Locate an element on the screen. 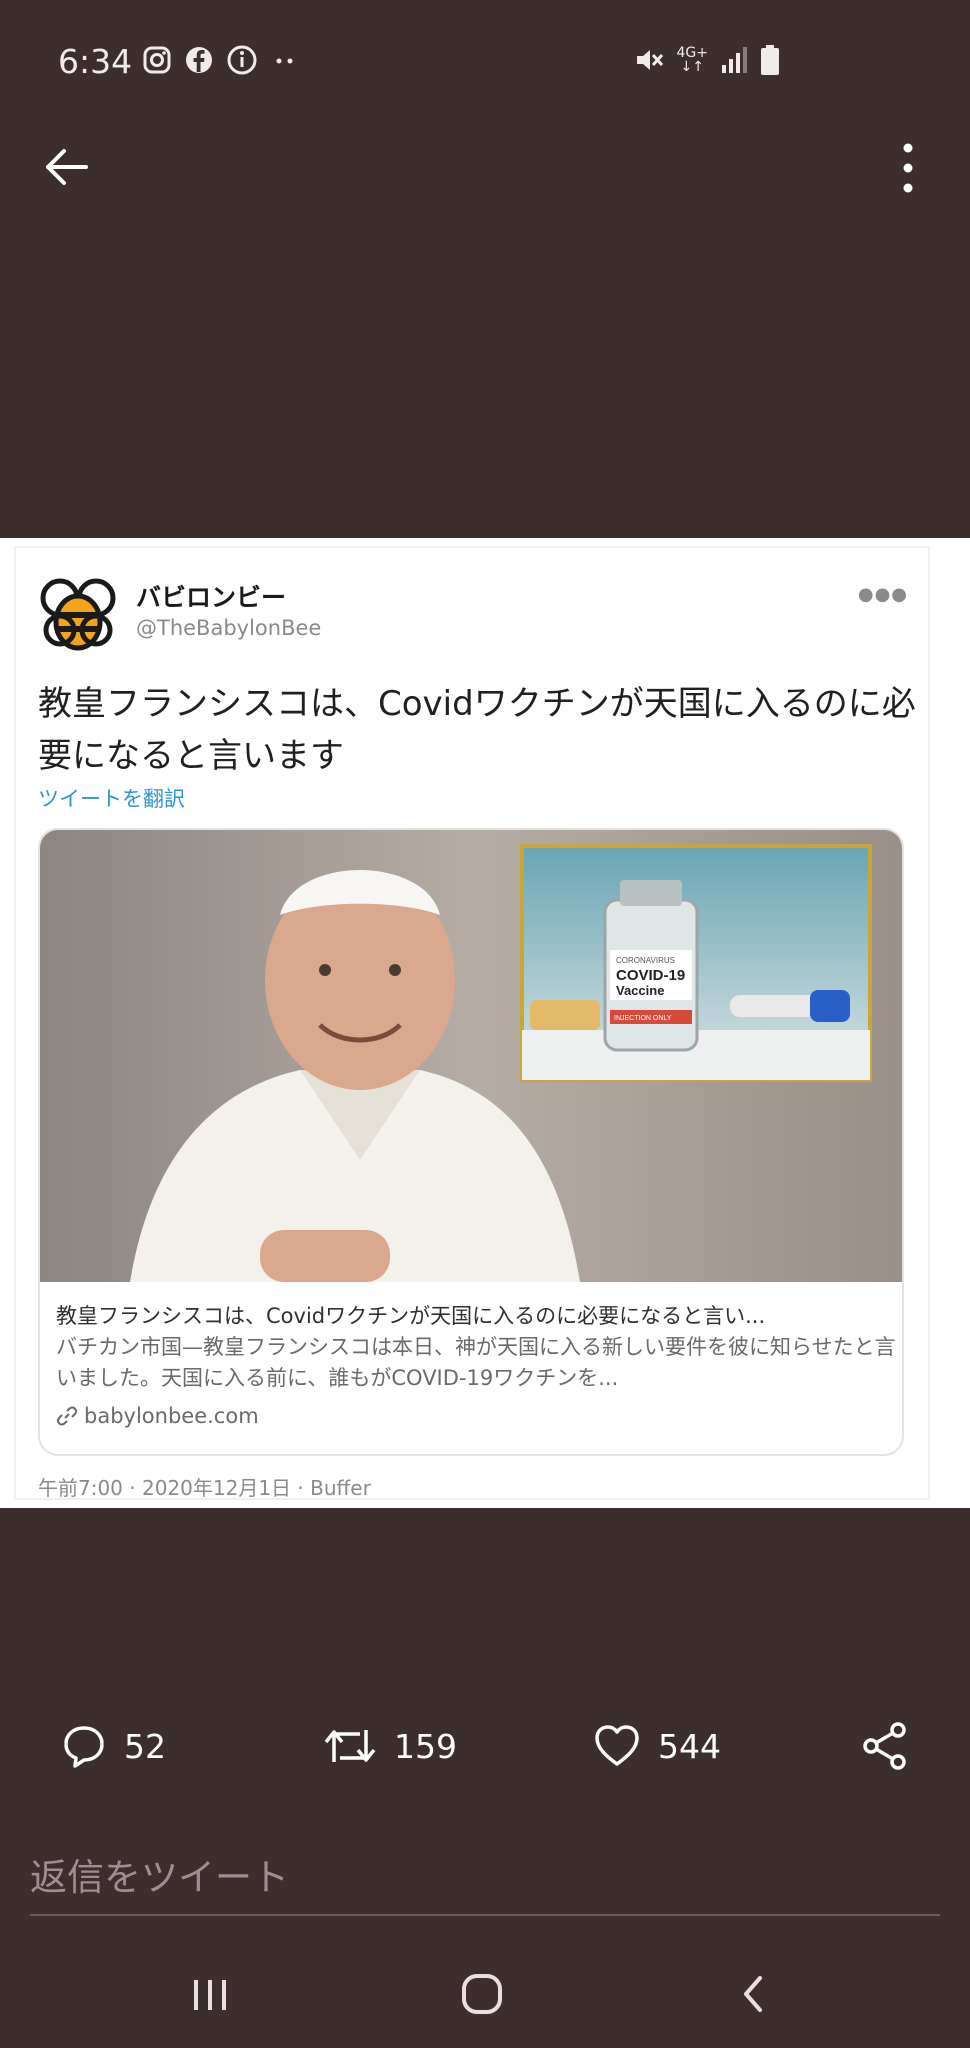 Image resolution: width=970 pixels, height=2048 pixels. retweet-icon is located at coordinates (350, 1746).